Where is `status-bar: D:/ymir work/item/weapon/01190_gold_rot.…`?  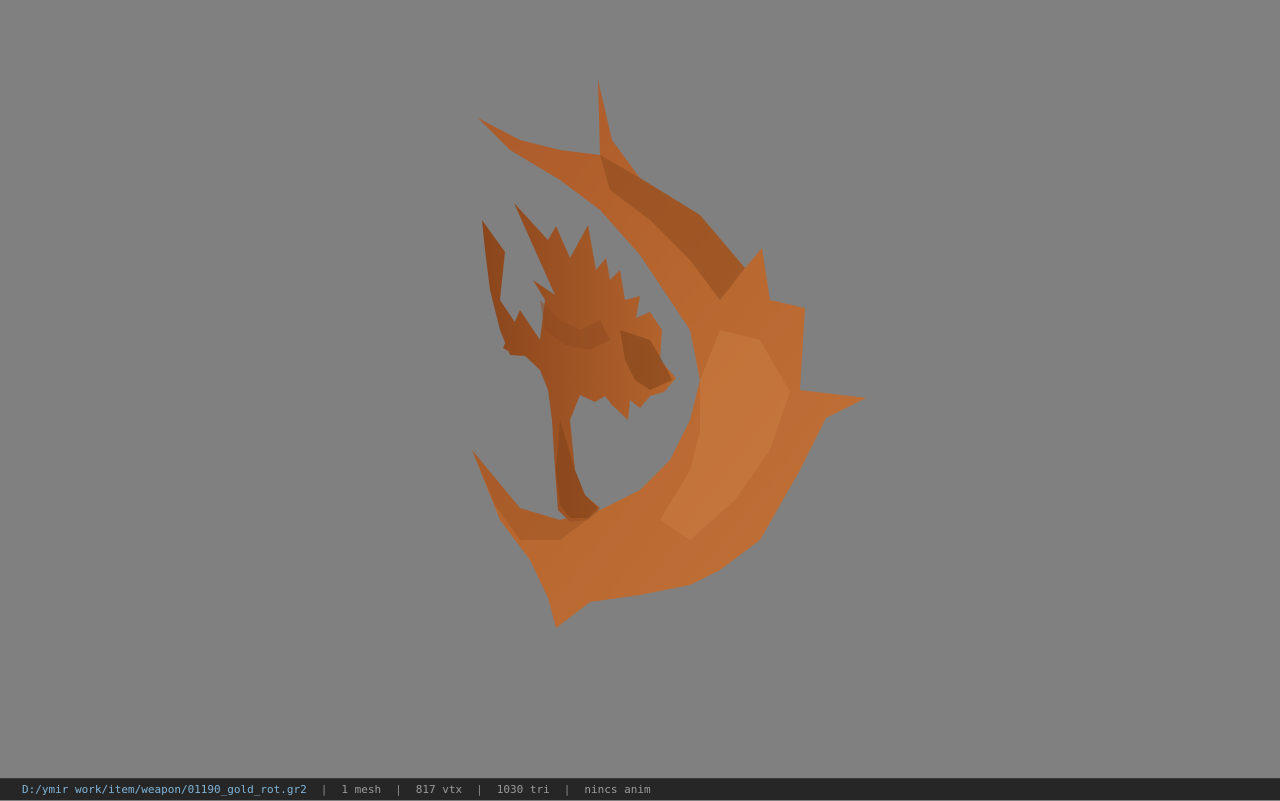
status-bar: D:/ymir work/item/weapon/01190_gold_rot.… is located at coordinates (640, 789).